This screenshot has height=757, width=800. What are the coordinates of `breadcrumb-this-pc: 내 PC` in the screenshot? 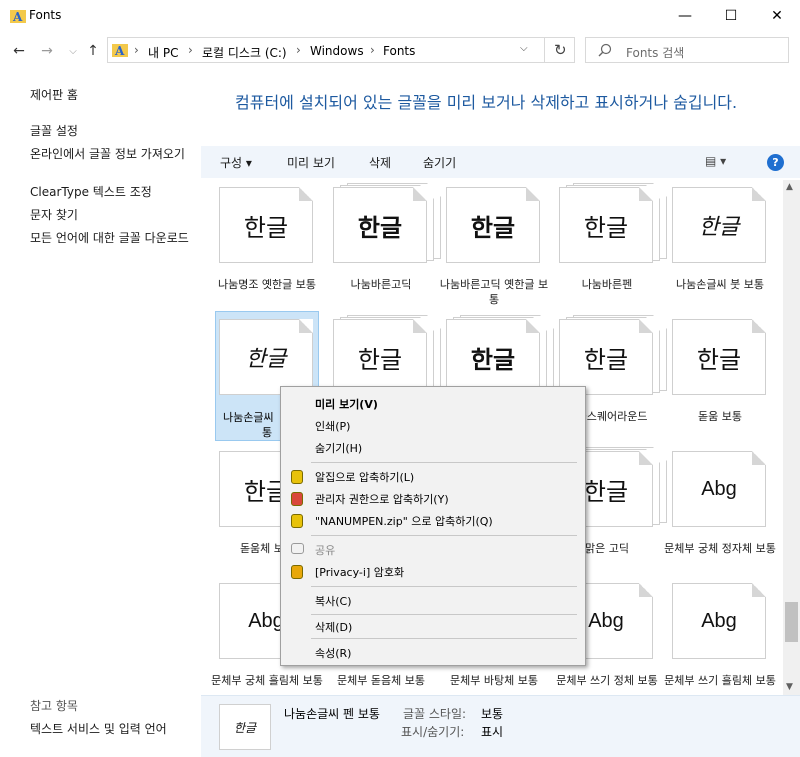 It's located at (163, 52).